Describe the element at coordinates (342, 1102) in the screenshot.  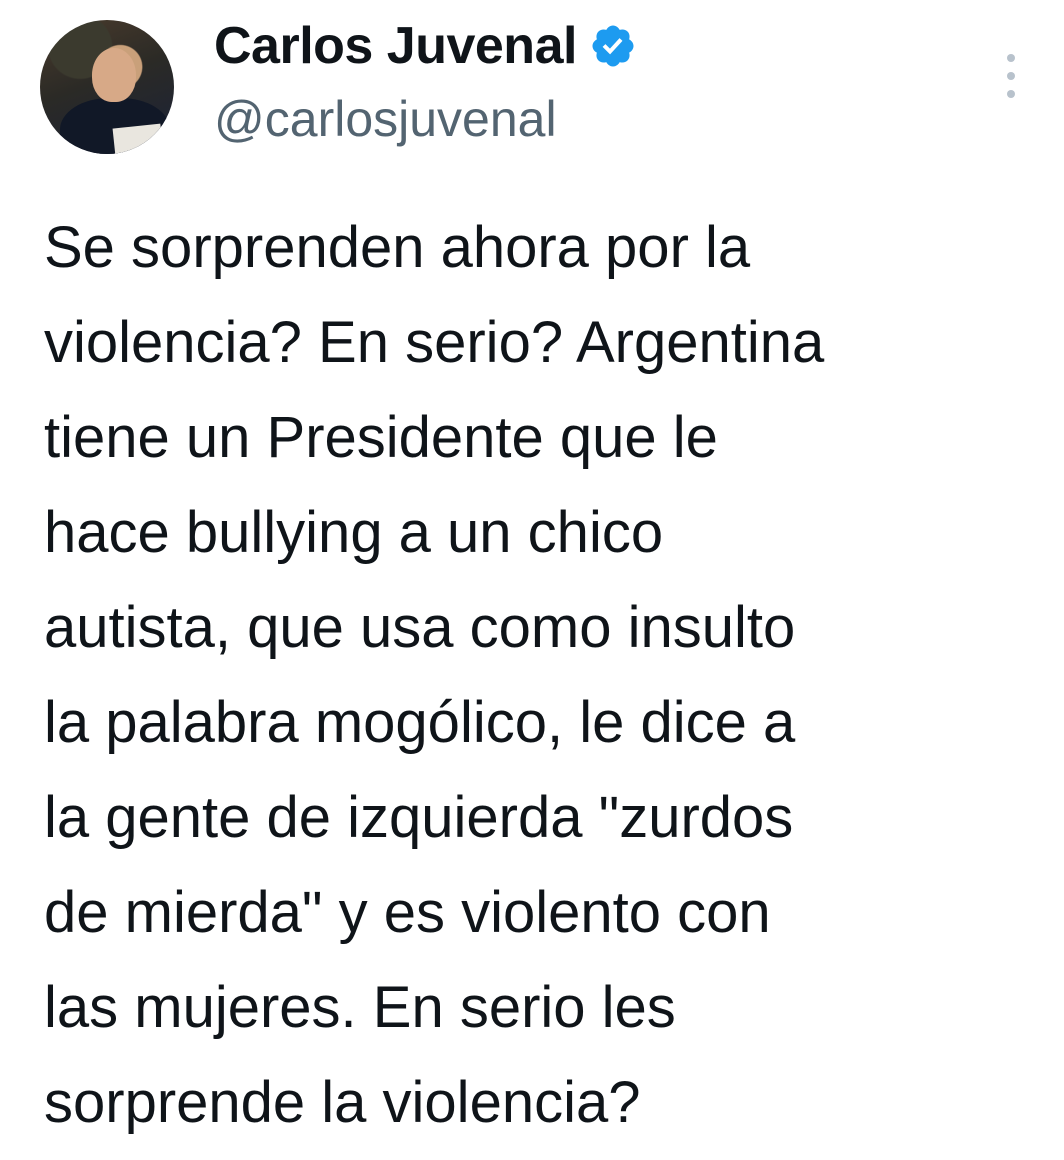
I see `tweet-text-line: sorprende la violencia?` at that location.